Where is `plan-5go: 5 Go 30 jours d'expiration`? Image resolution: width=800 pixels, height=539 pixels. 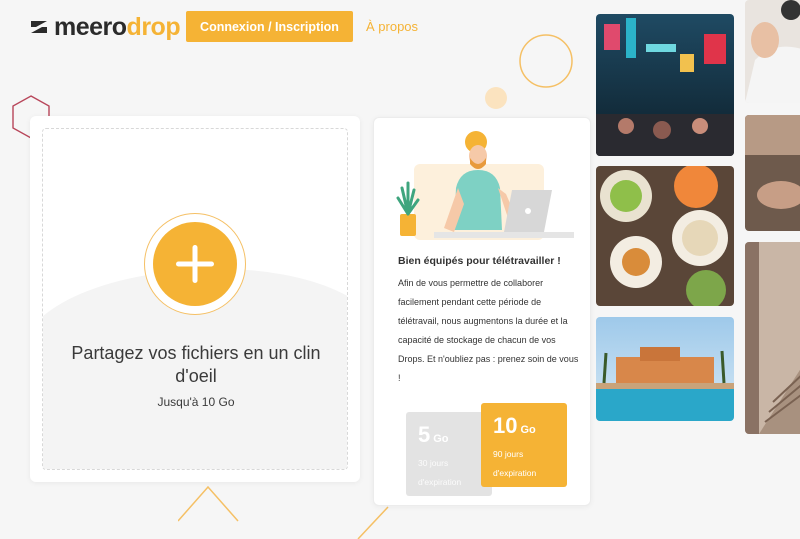 plan-5go: 5 Go 30 jours d'expiration is located at coordinates (449, 454).